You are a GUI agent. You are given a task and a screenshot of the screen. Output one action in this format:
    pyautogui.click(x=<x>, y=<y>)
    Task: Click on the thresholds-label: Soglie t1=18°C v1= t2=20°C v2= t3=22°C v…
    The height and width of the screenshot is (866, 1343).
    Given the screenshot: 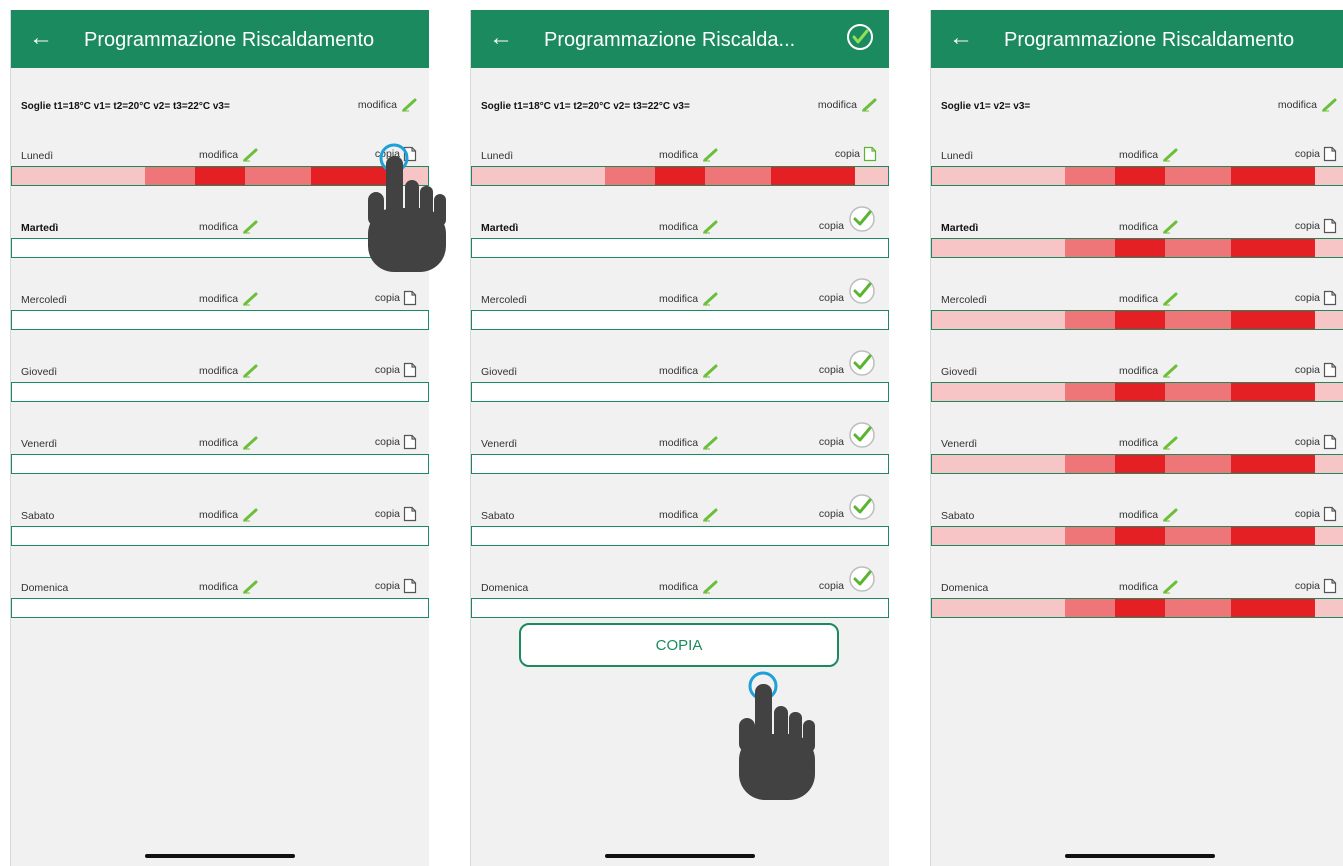 What is the action you would take?
    pyautogui.click(x=125, y=106)
    